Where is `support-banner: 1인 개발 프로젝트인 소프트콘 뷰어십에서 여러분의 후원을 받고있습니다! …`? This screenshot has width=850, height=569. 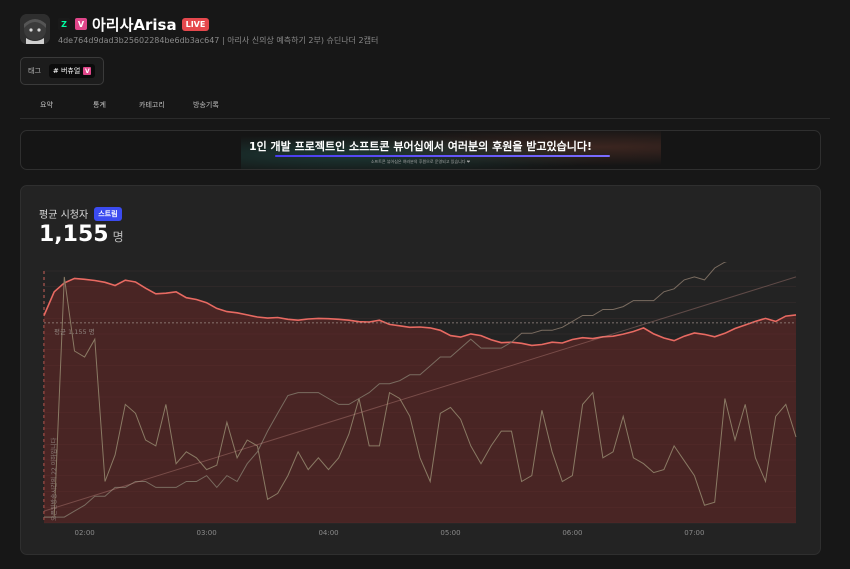 support-banner: 1인 개발 프로젝트인 소프트콘 뷰어십에서 여러분의 후원을 받고있습니다! … is located at coordinates (420, 150).